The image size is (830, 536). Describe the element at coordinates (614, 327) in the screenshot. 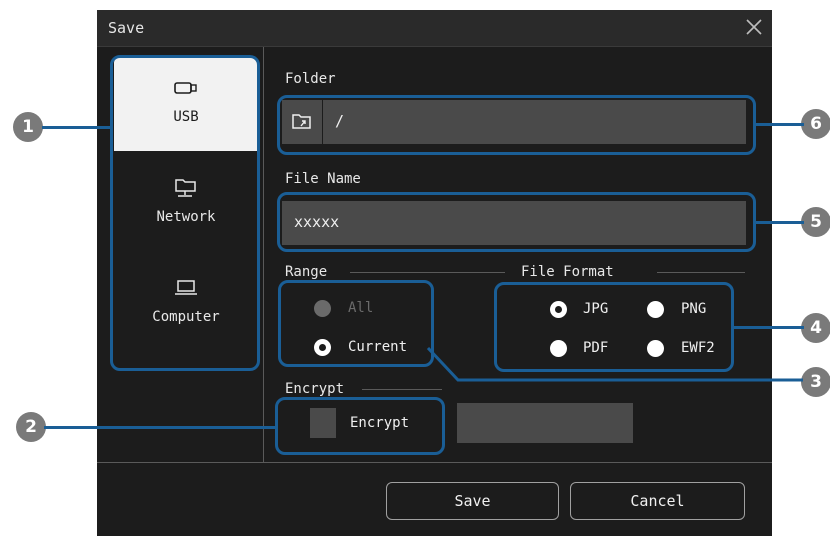

I see `callout-frame-file-format` at that location.